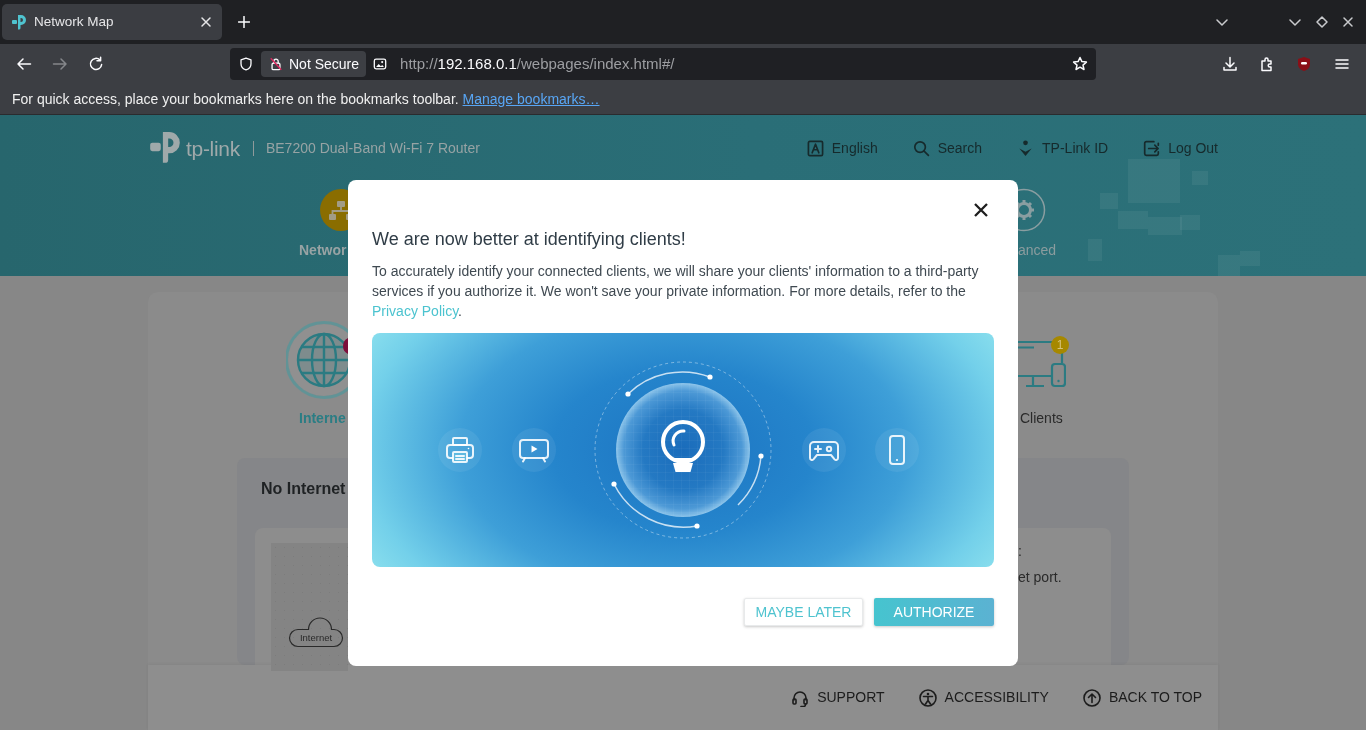 The width and height of the screenshot is (1366, 730). What do you see at coordinates (1060, 345) in the screenshot?
I see `count-badge: 1` at bounding box center [1060, 345].